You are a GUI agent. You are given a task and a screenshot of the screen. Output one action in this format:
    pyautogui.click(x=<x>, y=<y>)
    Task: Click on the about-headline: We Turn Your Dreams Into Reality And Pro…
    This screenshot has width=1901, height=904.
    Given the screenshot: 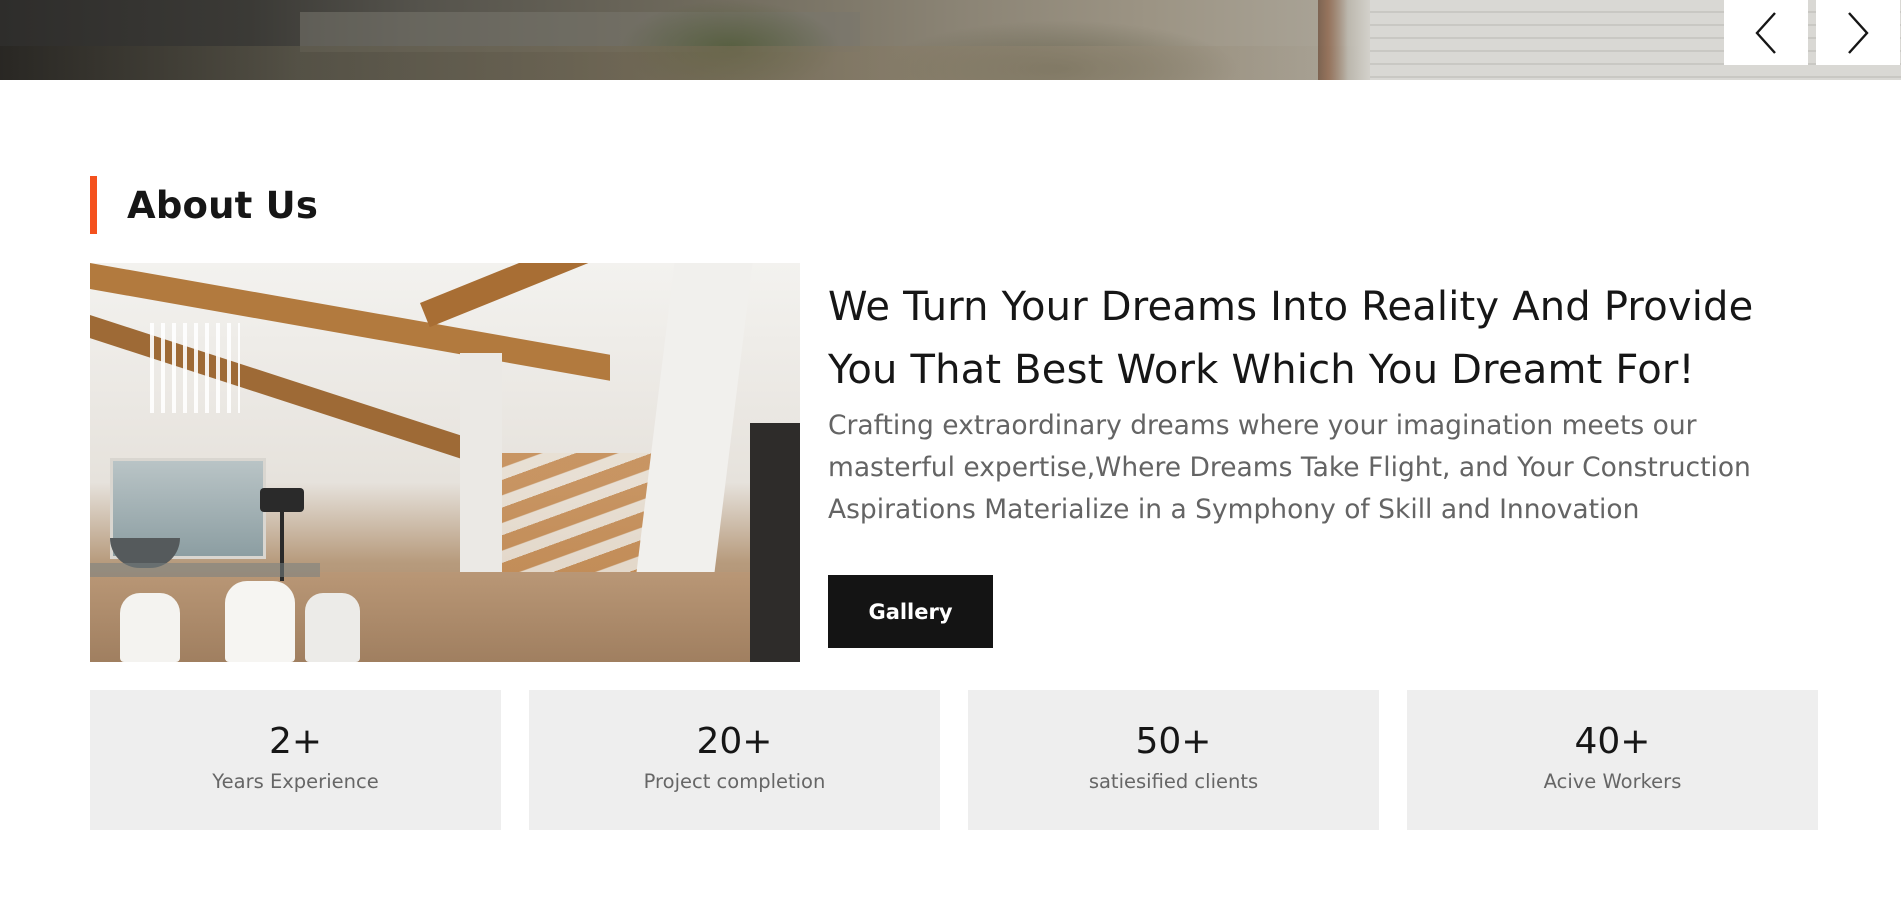 What is the action you would take?
    pyautogui.click(x=1291, y=338)
    